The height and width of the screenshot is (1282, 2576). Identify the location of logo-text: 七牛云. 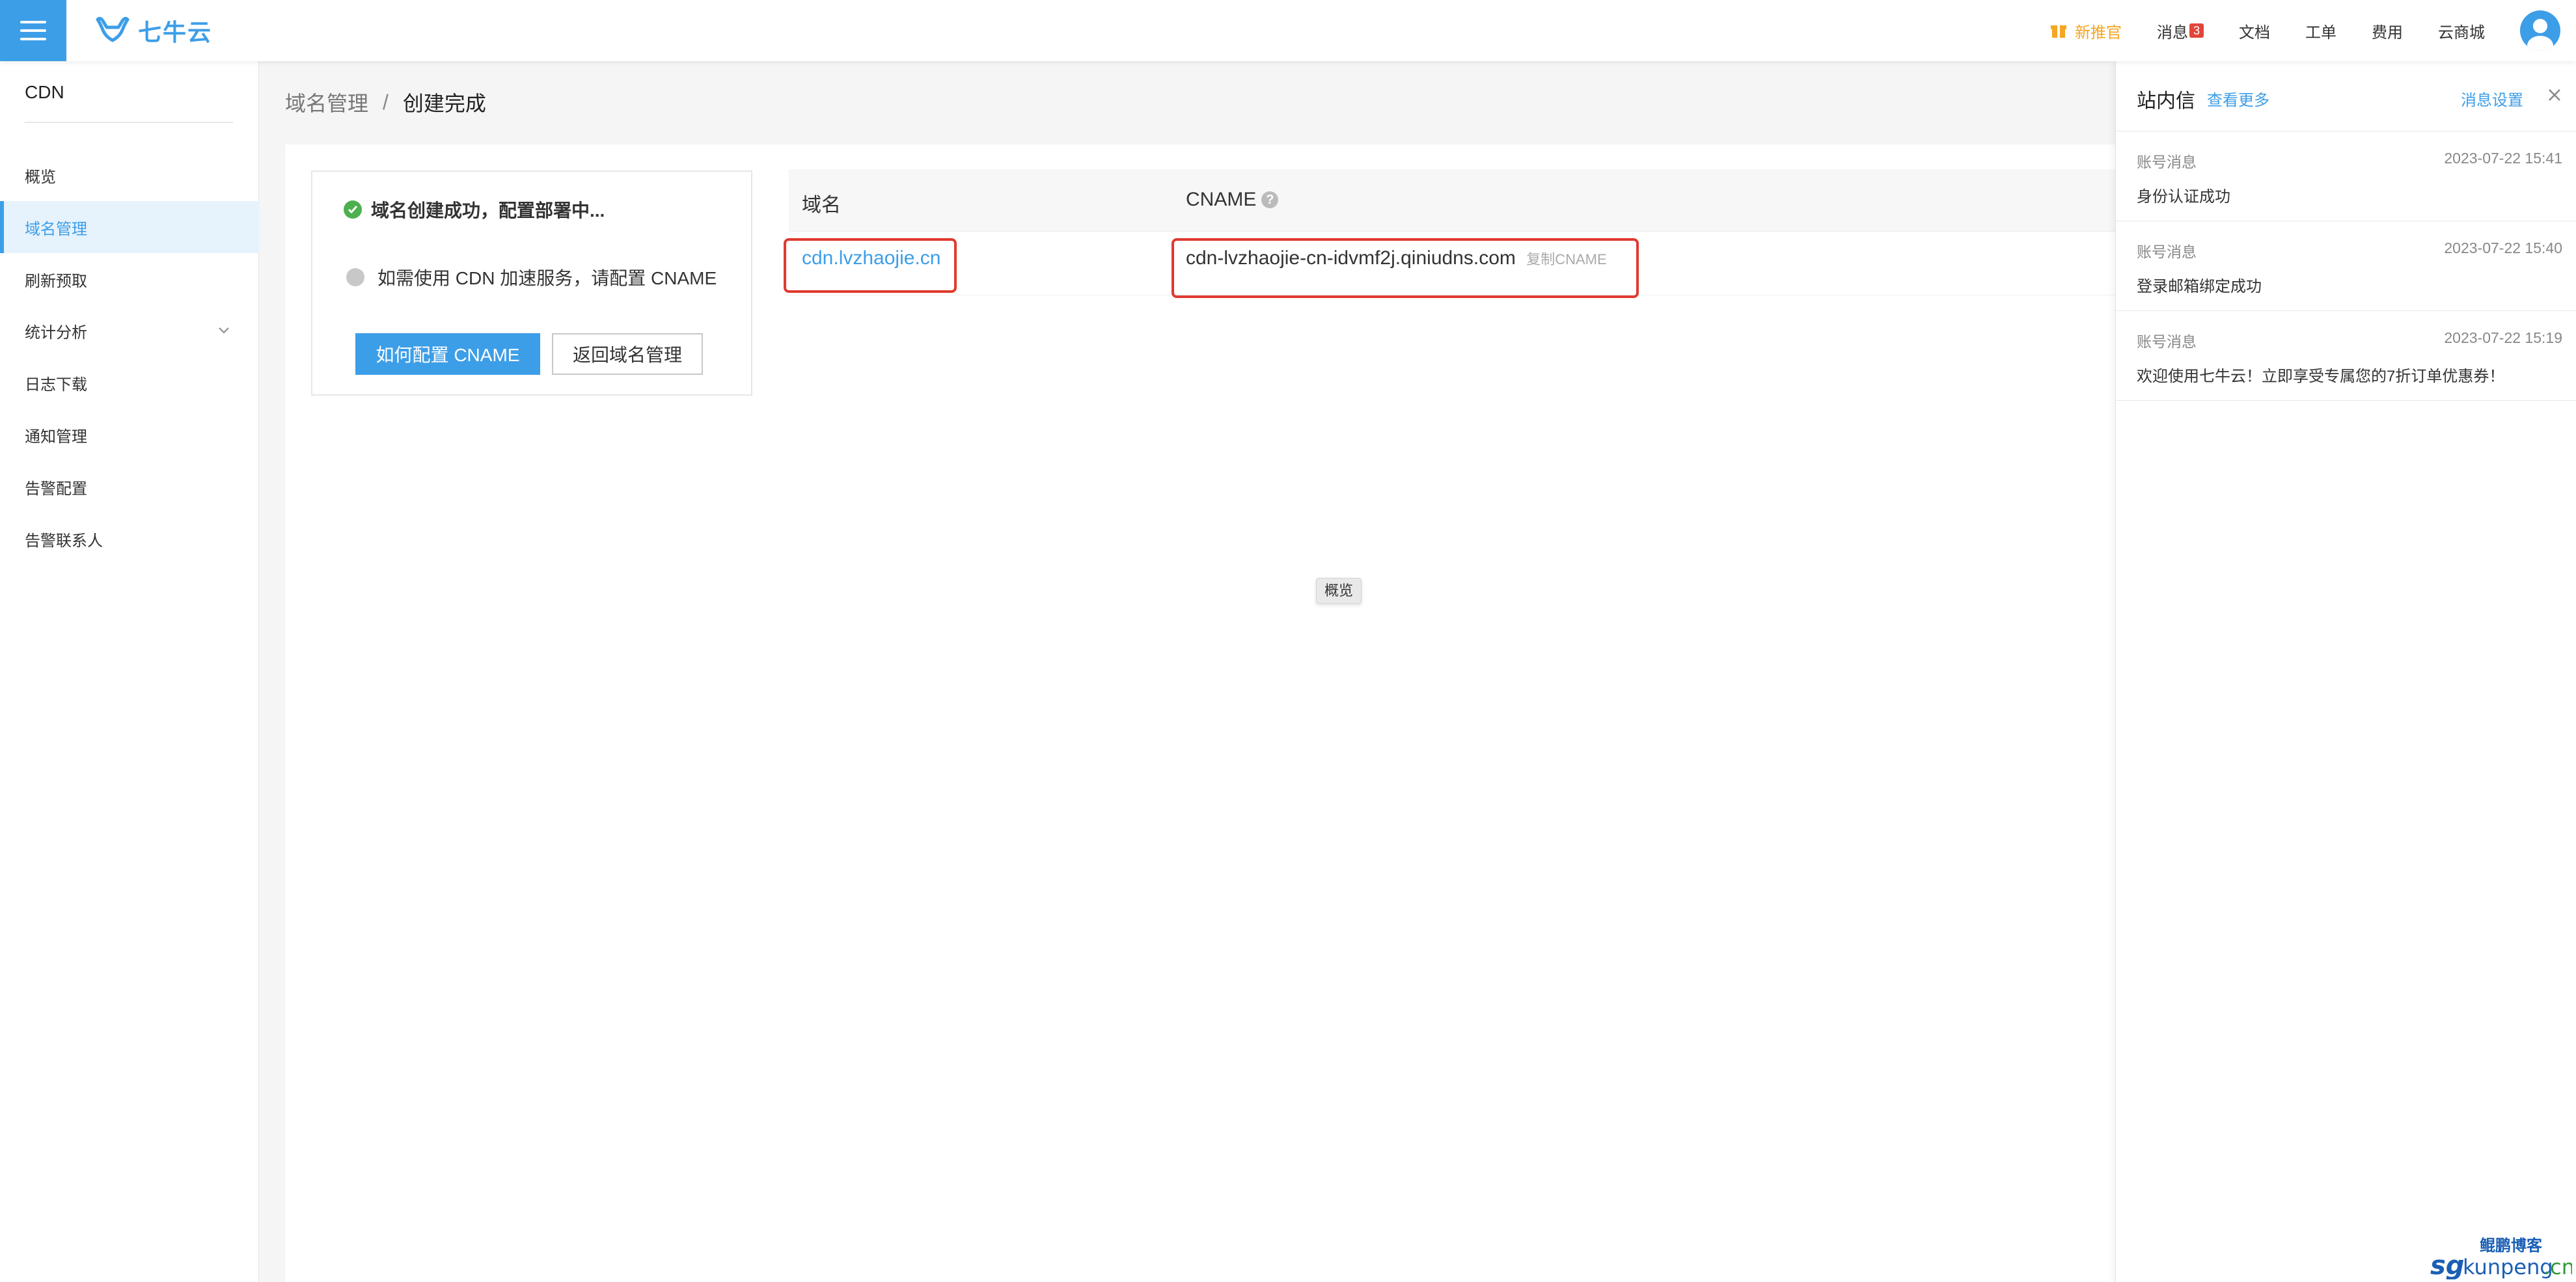
(176, 32).